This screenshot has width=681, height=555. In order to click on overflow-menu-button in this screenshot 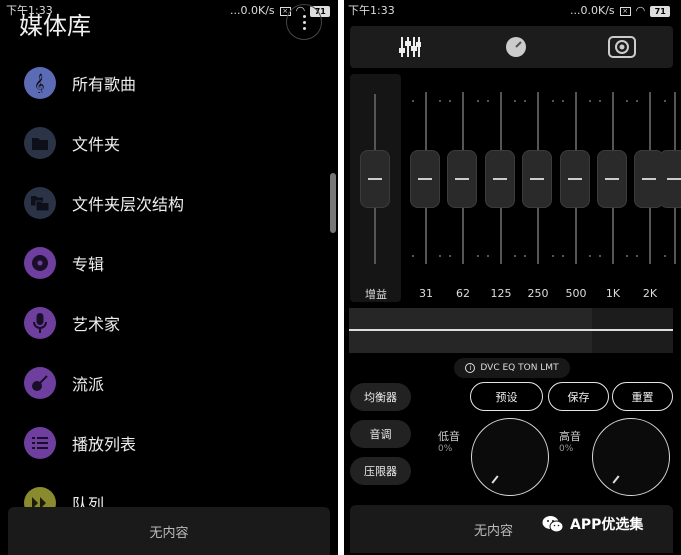, I will do `click(304, 22)`.